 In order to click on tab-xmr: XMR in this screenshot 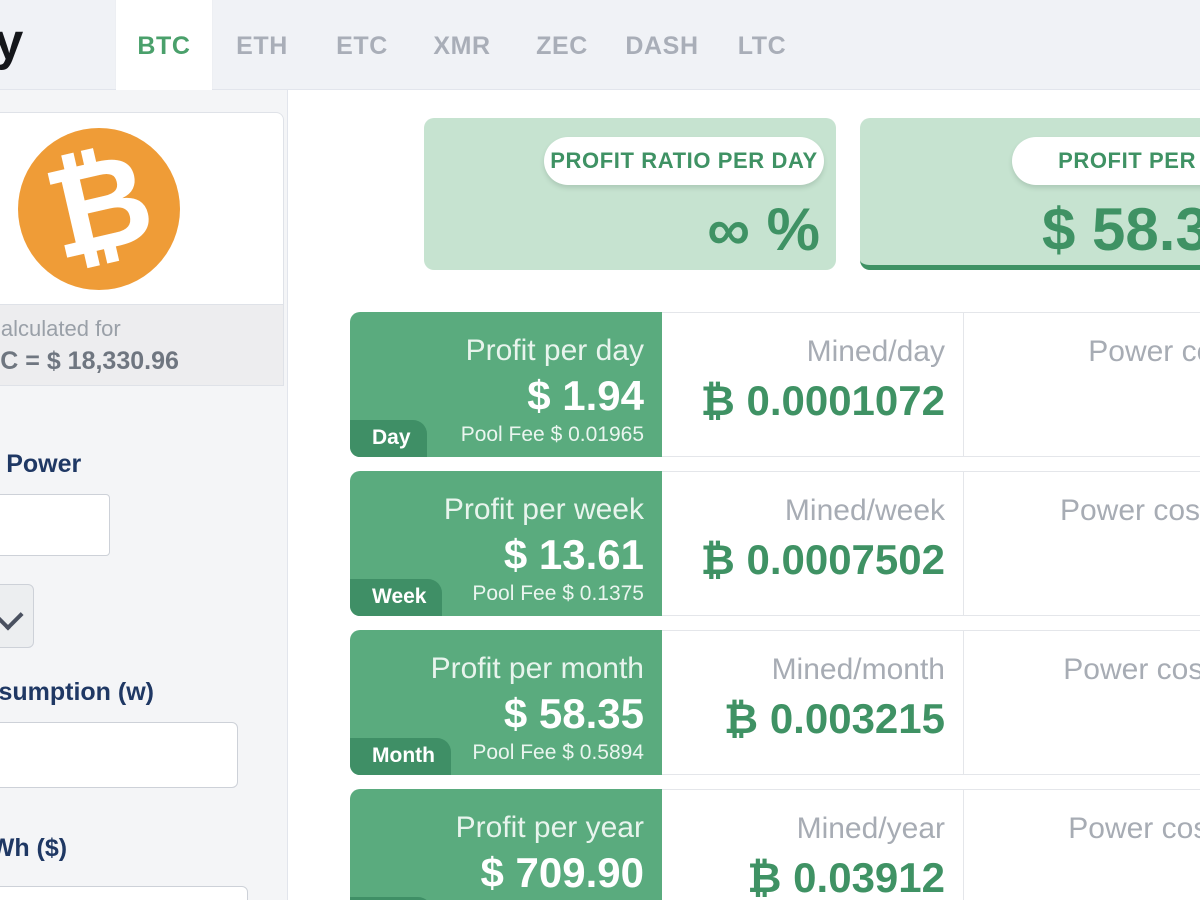, I will do `click(462, 45)`.